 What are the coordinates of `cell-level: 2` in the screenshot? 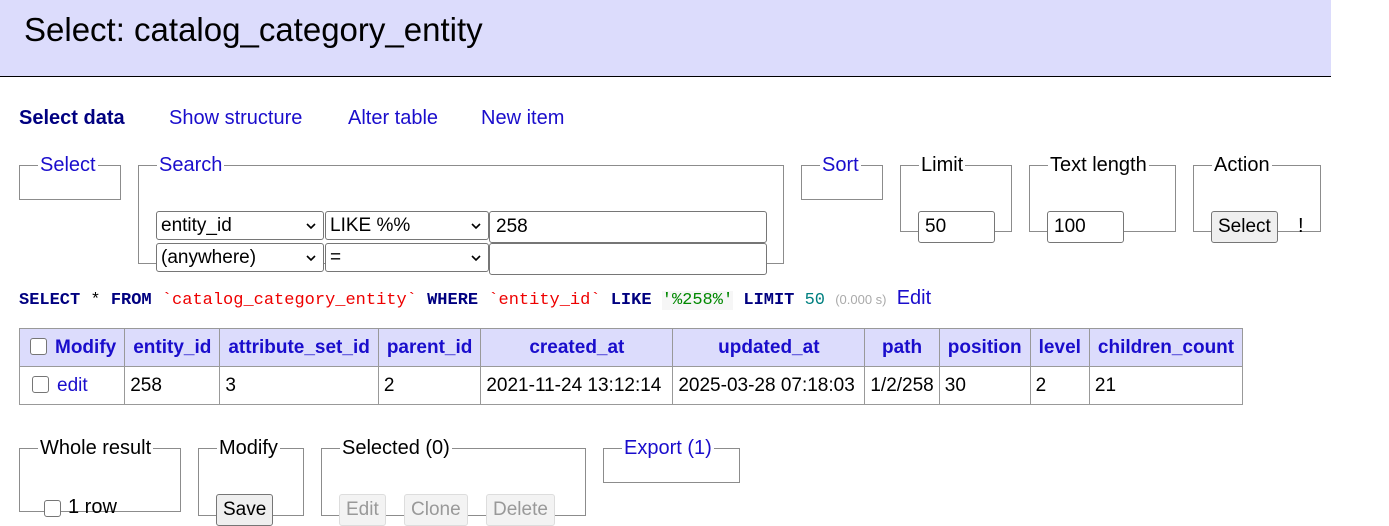 It's located at (1059, 385).